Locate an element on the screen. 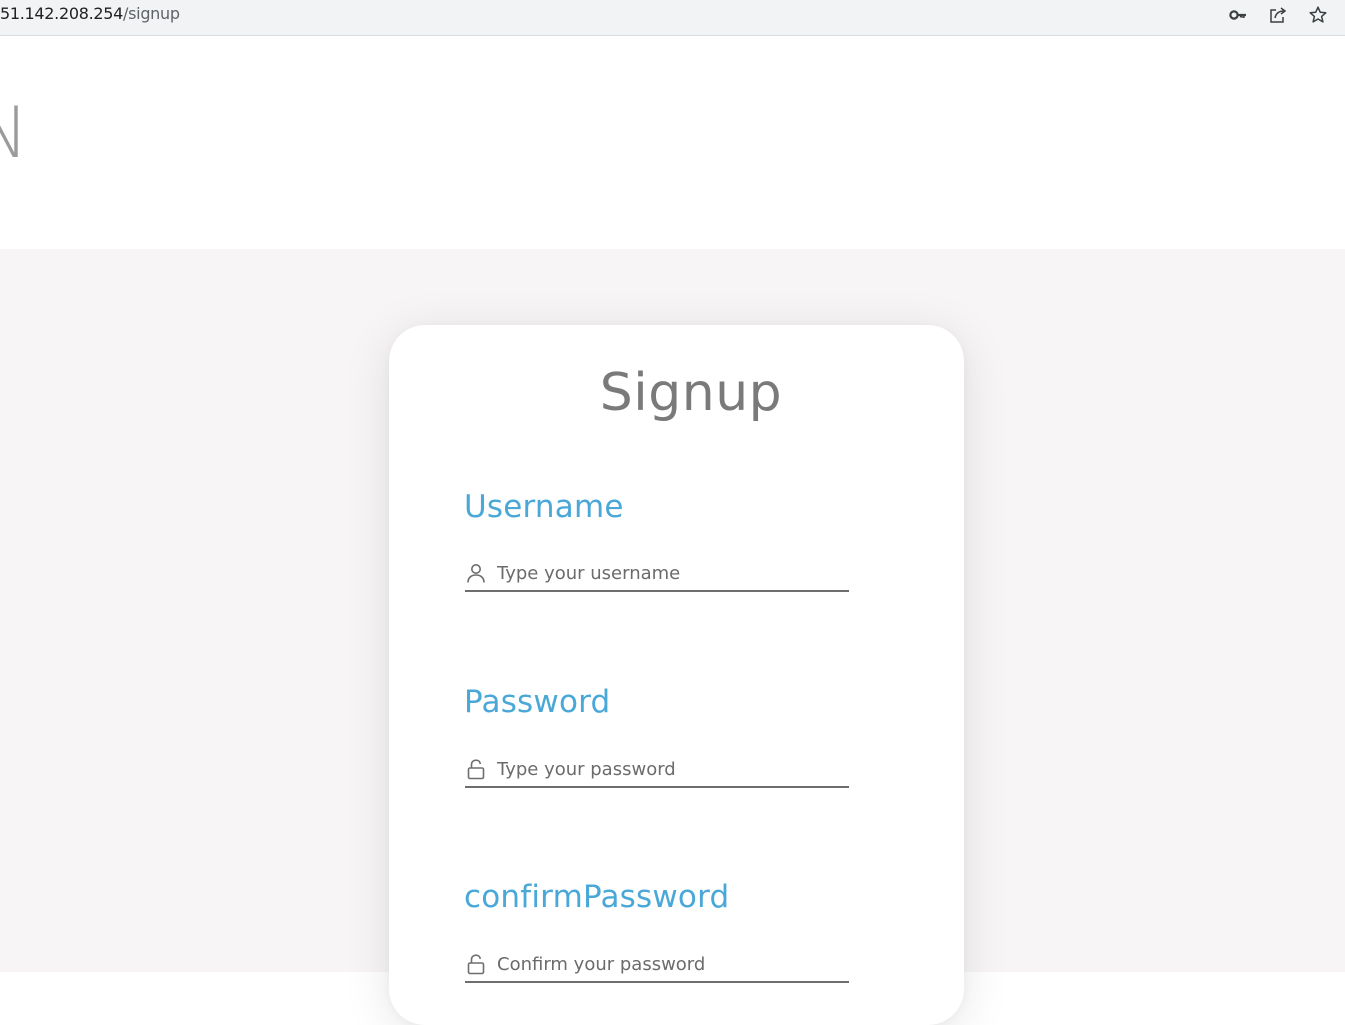 The image size is (1345, 1025). password-label: Password is located at coordinates (537, 702).